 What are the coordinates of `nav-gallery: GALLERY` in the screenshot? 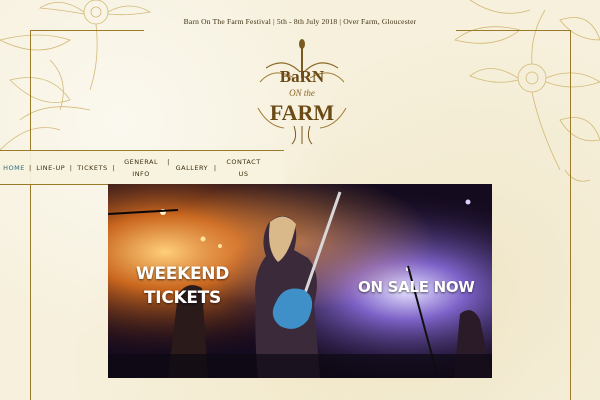 It's located at (192, 168).